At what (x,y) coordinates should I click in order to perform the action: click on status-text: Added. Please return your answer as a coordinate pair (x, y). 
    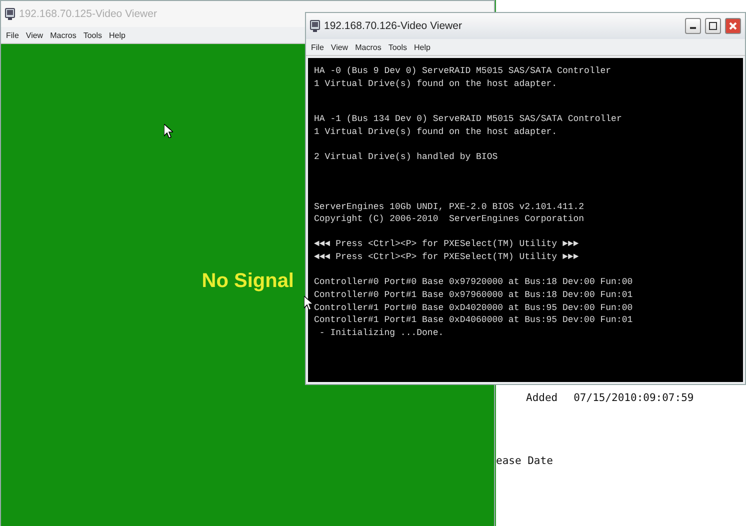
    Looking at the image, I should click on (542, 398).